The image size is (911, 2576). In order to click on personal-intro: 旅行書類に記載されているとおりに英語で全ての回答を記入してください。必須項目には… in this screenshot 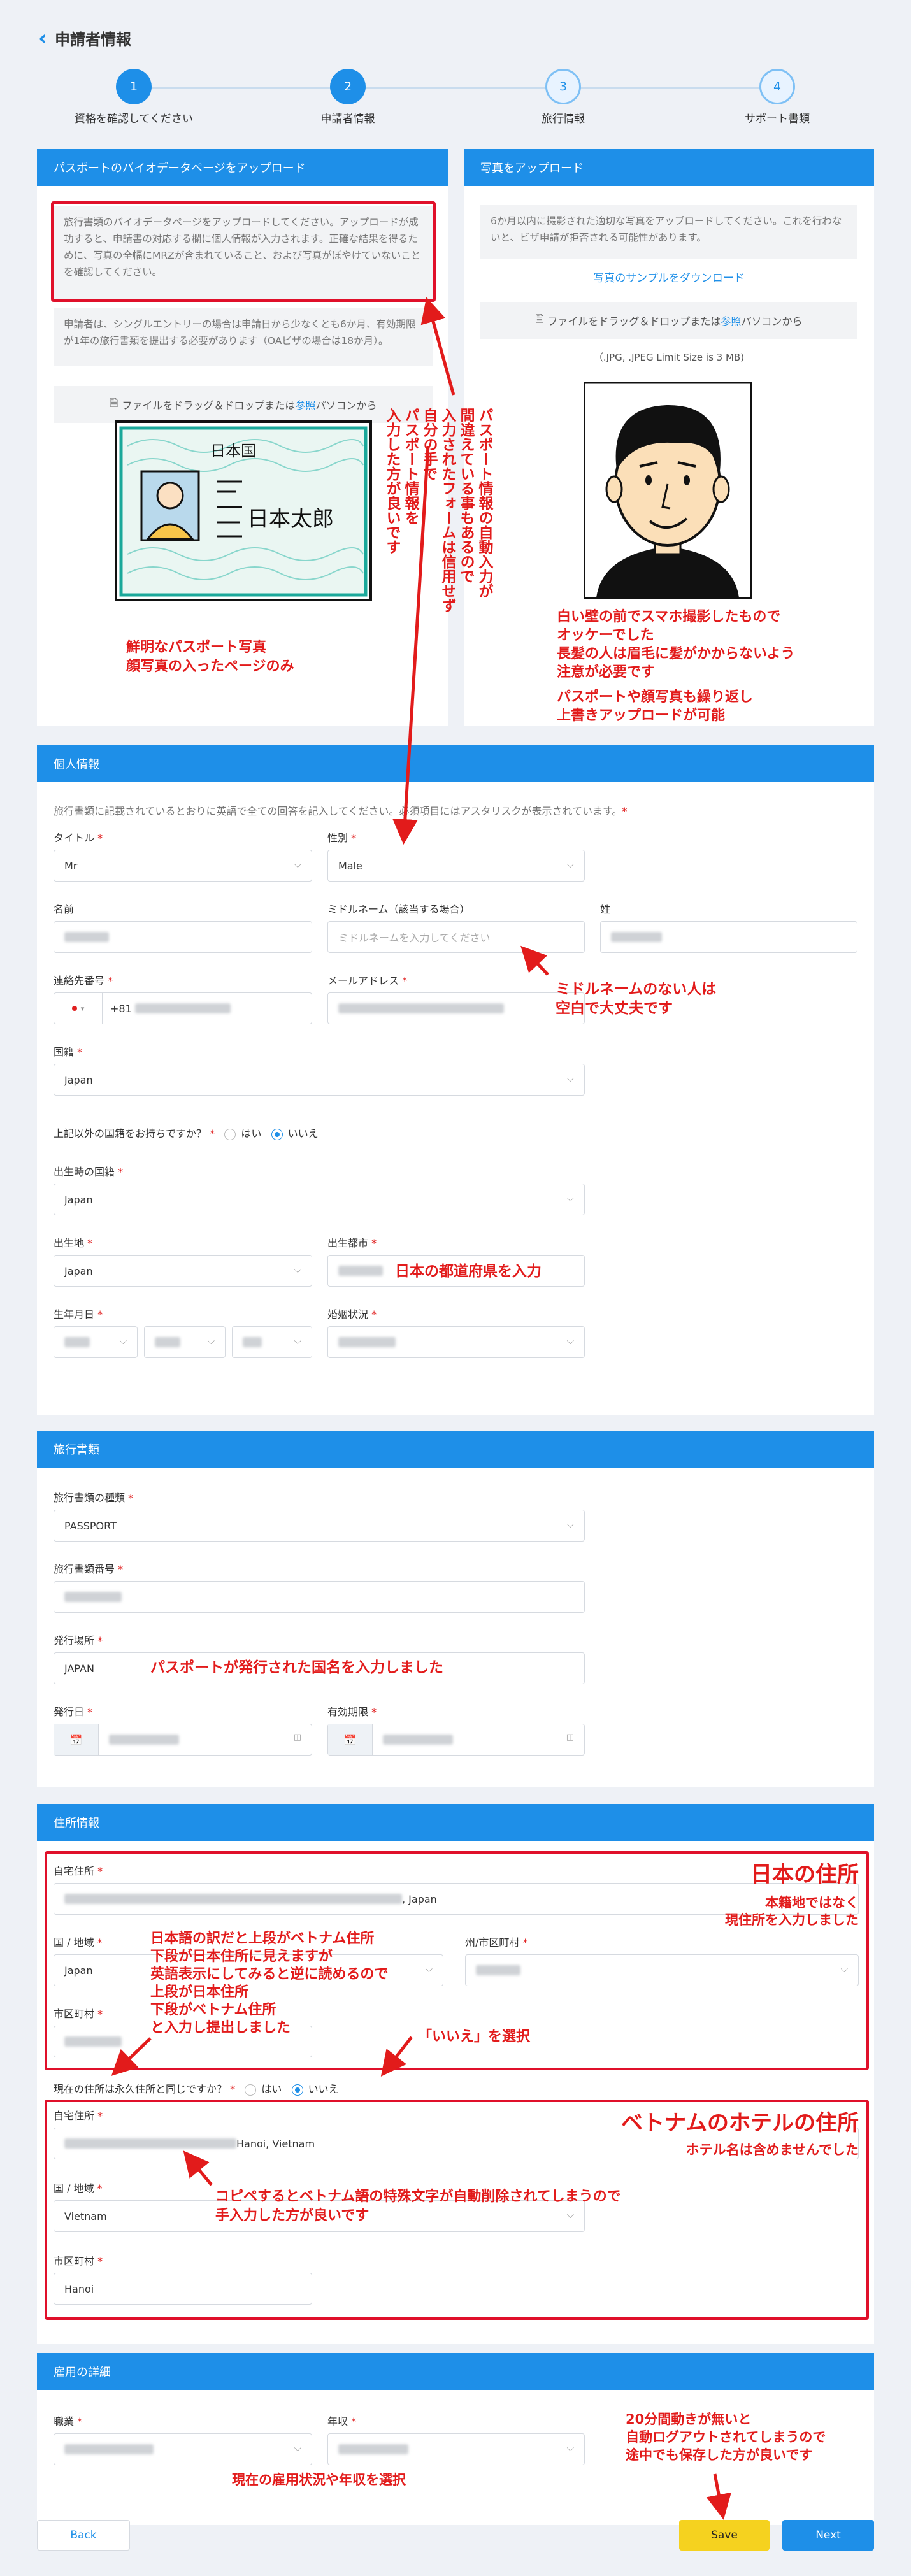, I will do `click(340, 811)`.